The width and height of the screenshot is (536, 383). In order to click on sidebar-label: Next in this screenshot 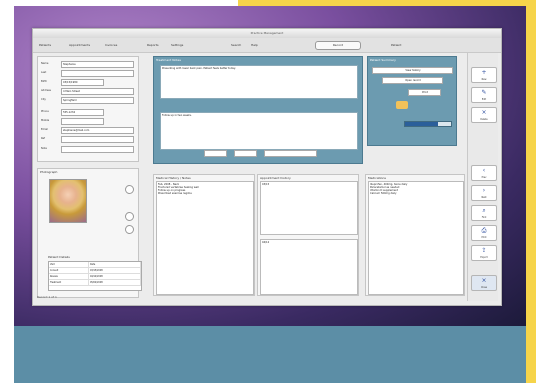, I will do `click(484, 197)`.